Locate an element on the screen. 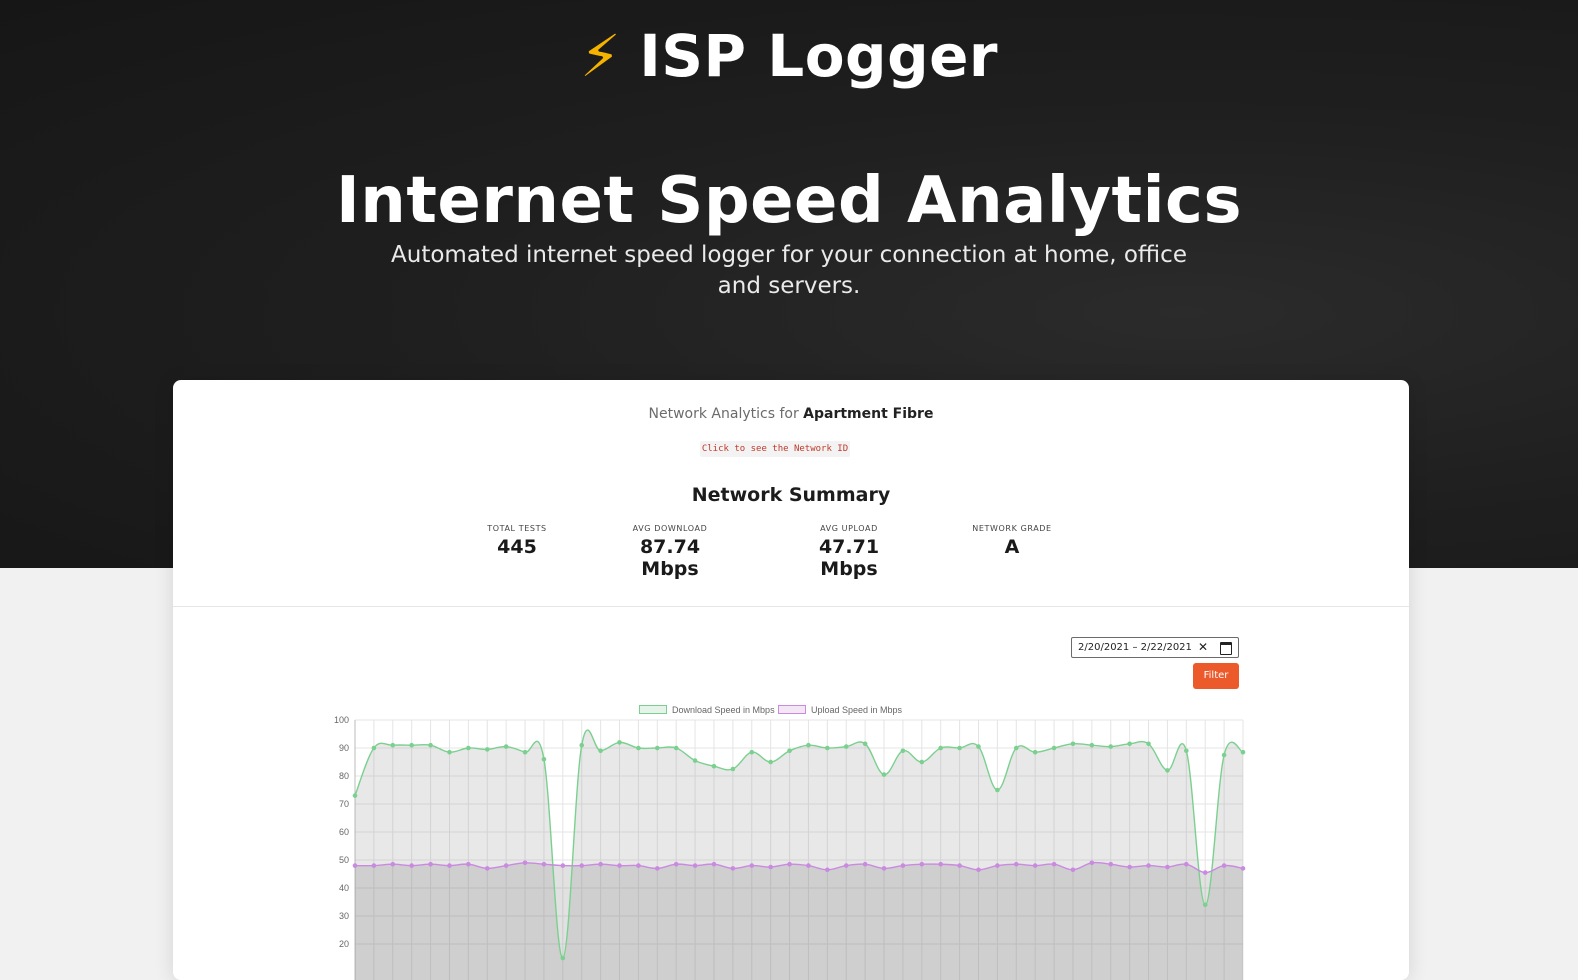 This screenshot has width=1578, height=980. lightning-bolt-icon: ⚡ is located at coordinates (600, 56).